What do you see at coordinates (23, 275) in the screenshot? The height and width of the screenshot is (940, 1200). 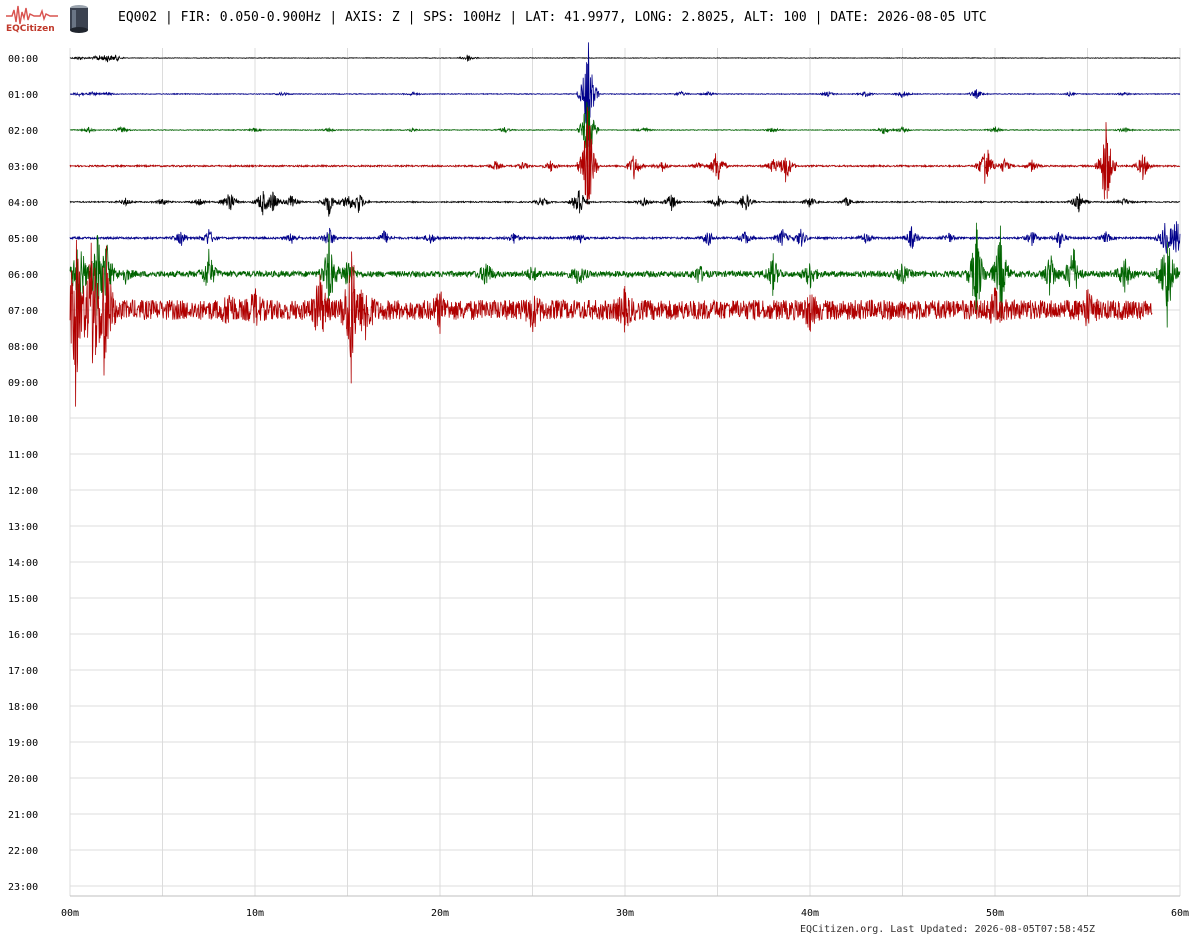 I see `hour-label: 06:00` at bounding box center [23, 275].